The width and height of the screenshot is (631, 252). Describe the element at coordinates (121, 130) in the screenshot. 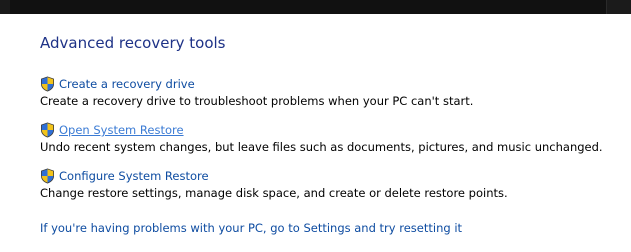

I see `open-system-restore-link: Open System Restore` at that location.